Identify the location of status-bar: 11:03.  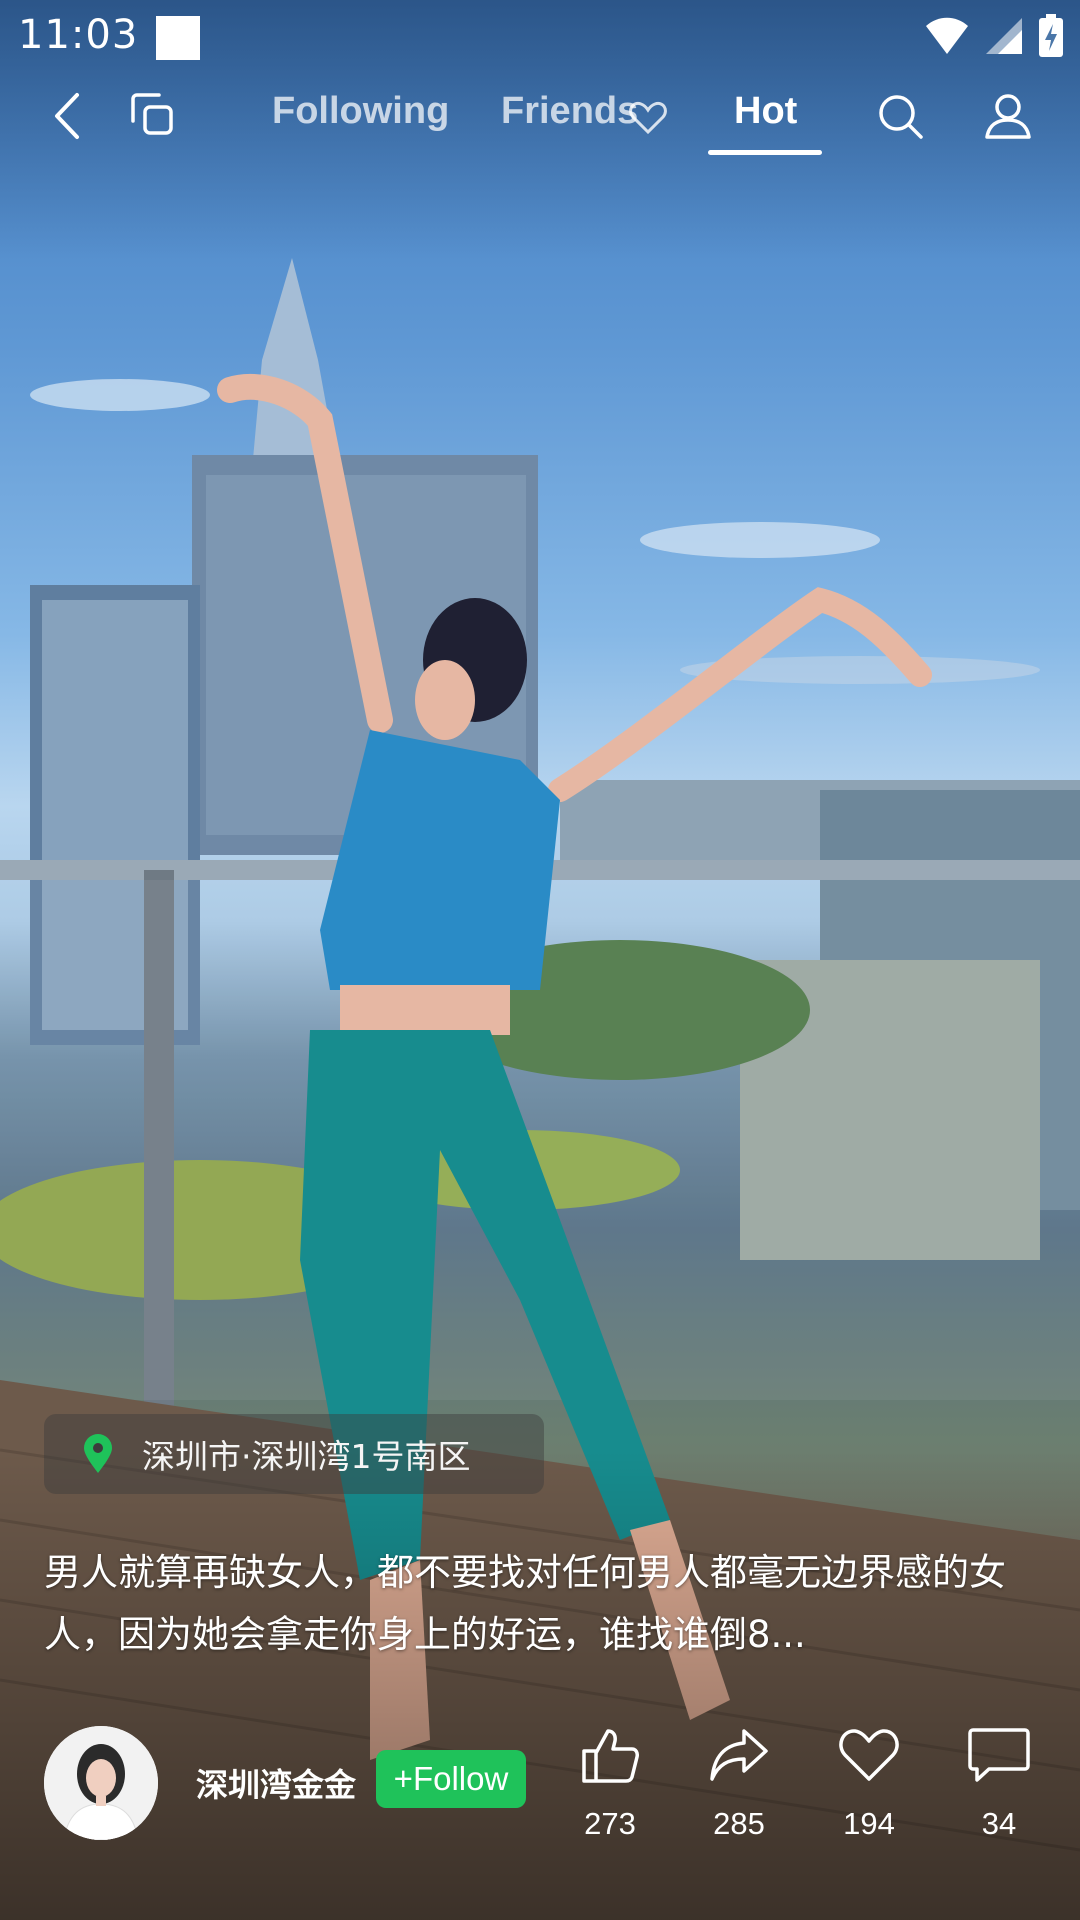
(540, 38).